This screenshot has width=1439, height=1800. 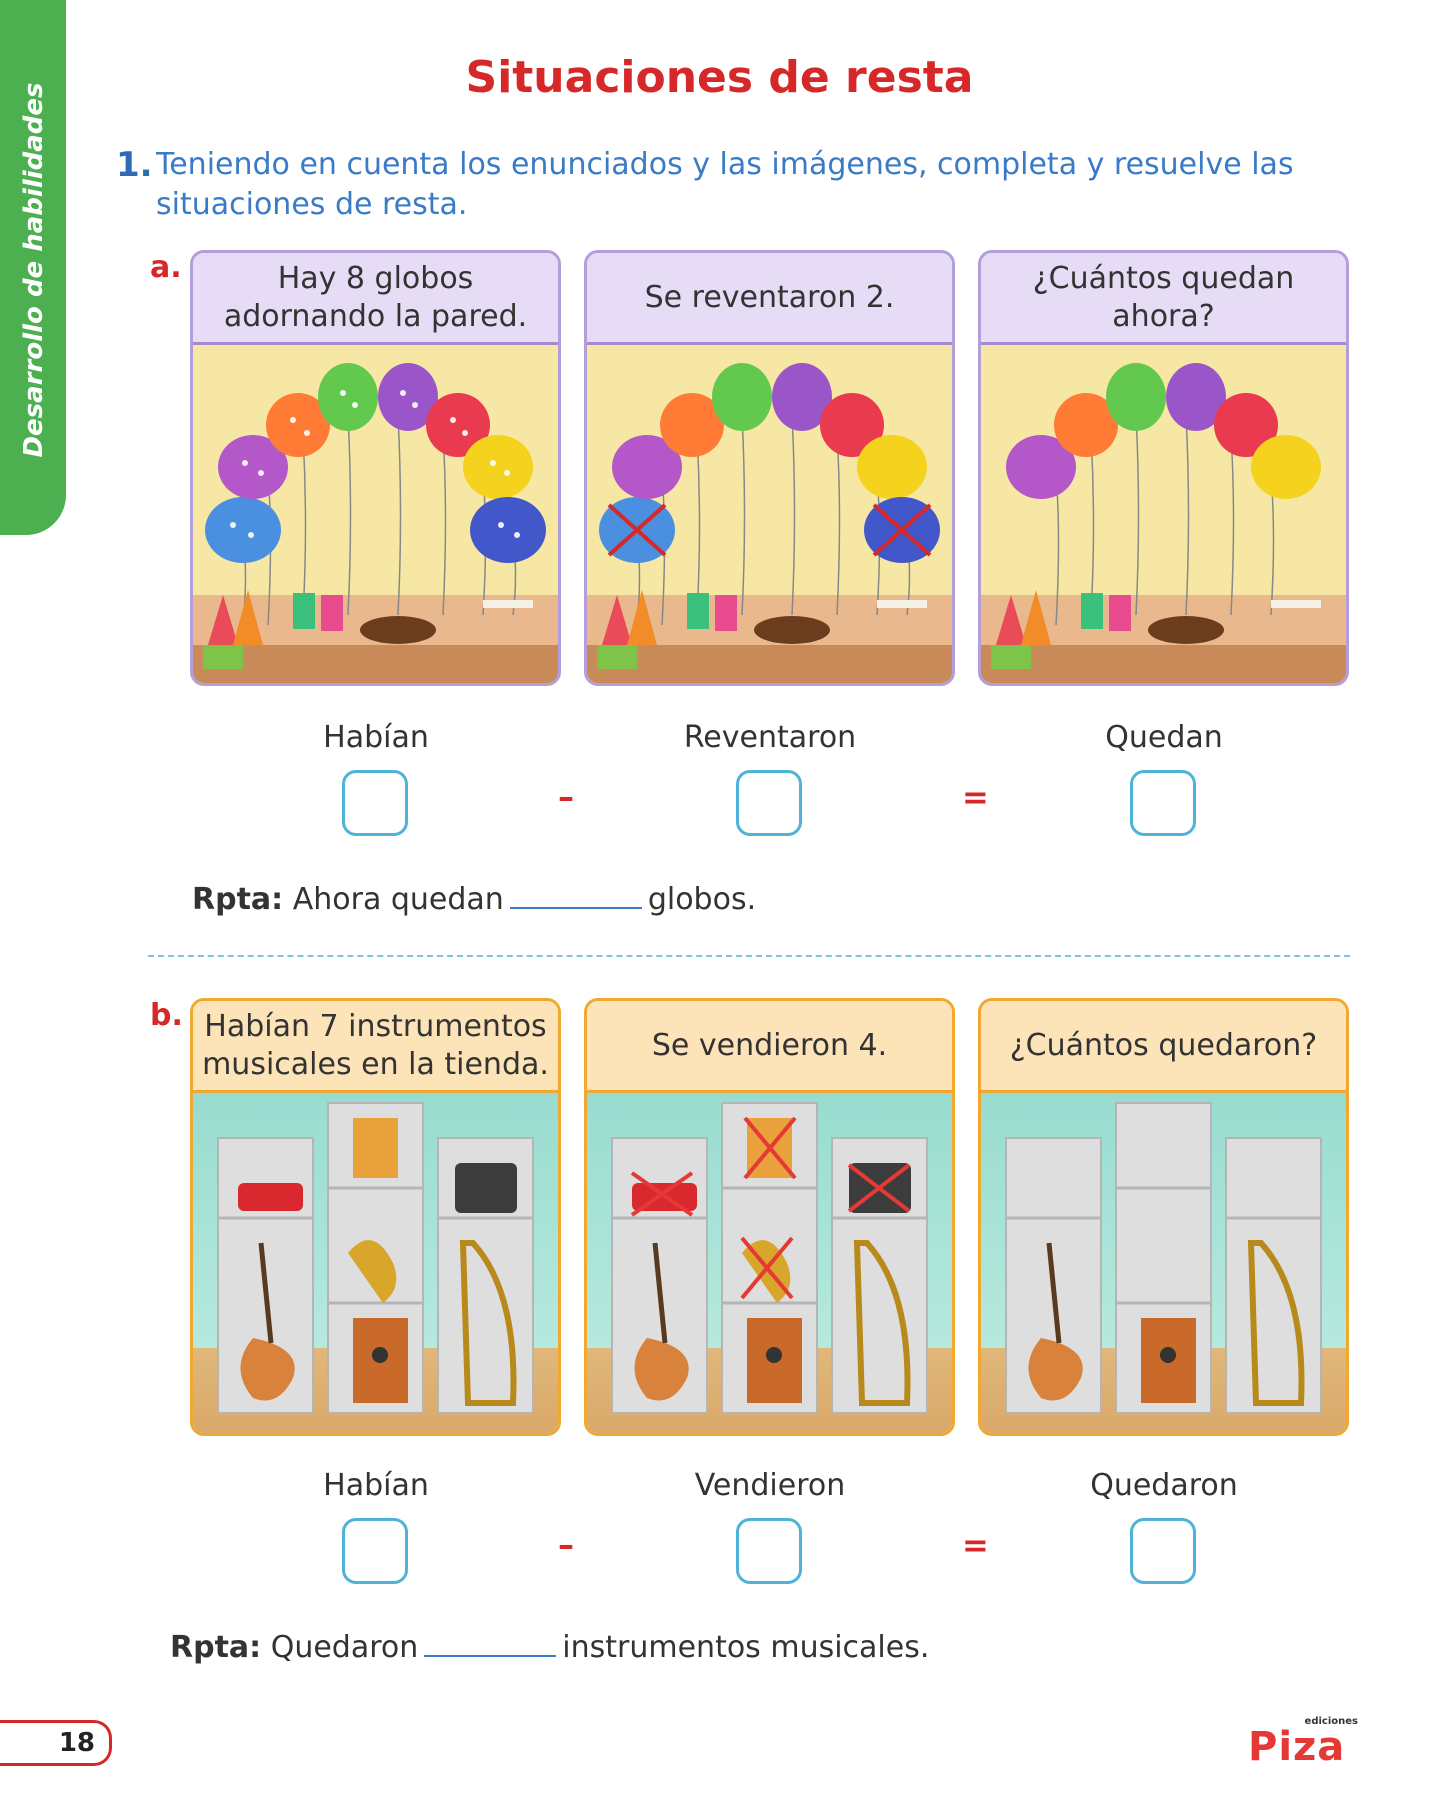 What do you see at coordinates (749, 956) in the screenshot?
I see `section-divider` at bounding box center [749, 956].